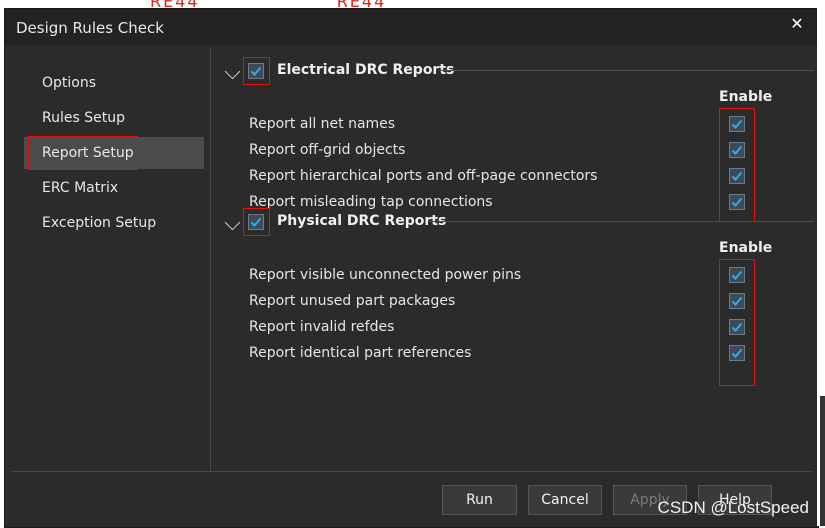  Describe the element at coordinates (479, 500) in the screenshot. I see `run-button: Run` at that location.